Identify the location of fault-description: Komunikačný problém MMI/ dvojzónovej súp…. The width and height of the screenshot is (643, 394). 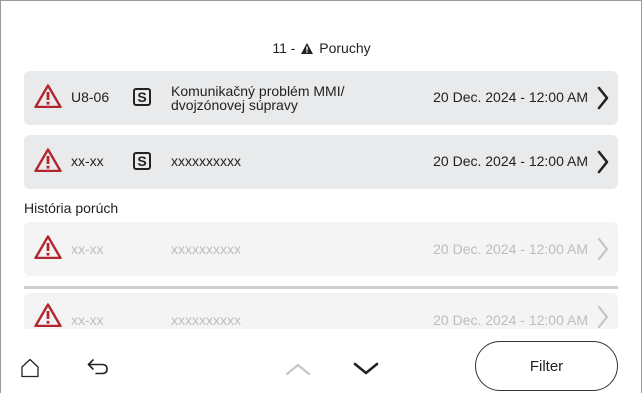
(258, 98).